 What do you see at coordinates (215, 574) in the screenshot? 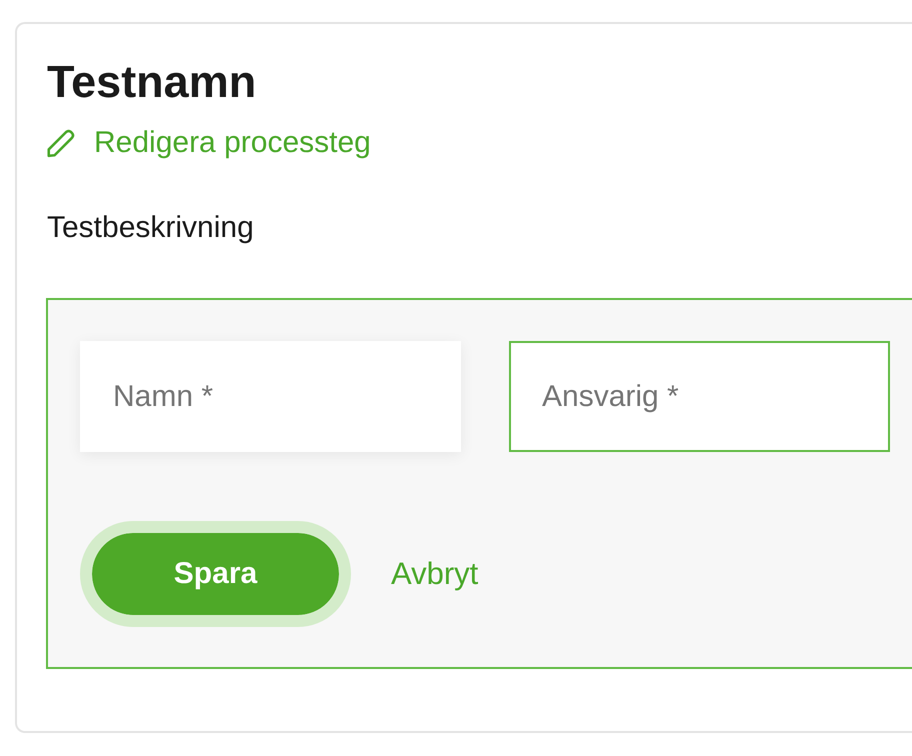
I see `save-button: Spara` at bounding box center [215, 574].